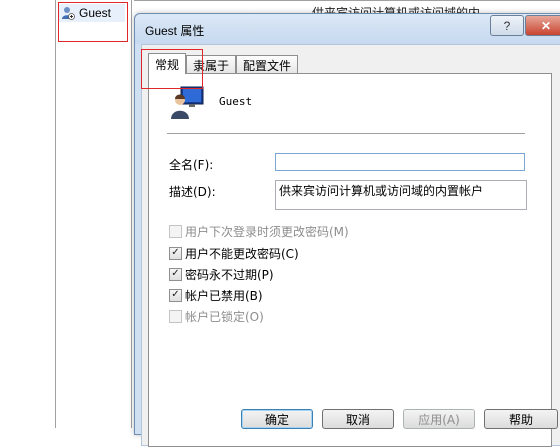 This screenshot has height=447, width=560. I want to click on ok-button: 确定, so click(277, 419).